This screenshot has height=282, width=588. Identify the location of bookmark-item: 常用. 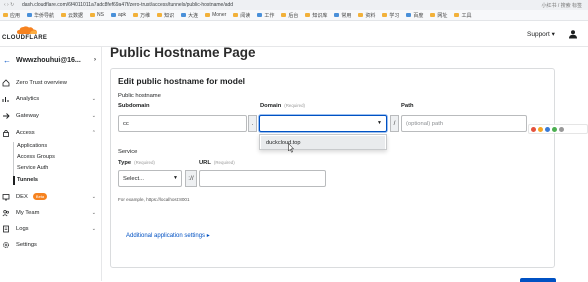
(342, 15).